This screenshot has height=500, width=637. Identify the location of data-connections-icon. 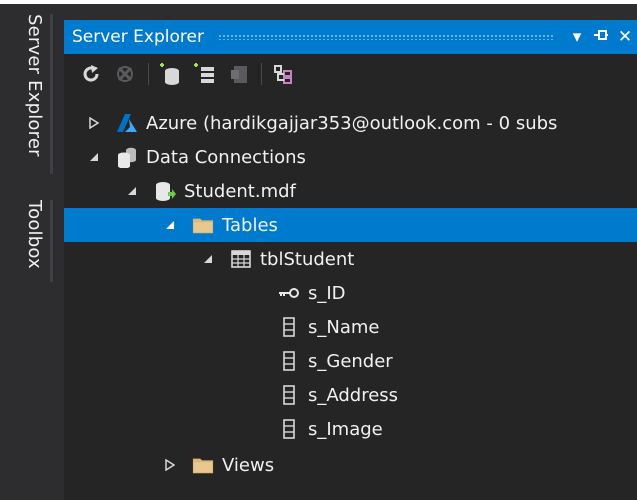
(127, 157).